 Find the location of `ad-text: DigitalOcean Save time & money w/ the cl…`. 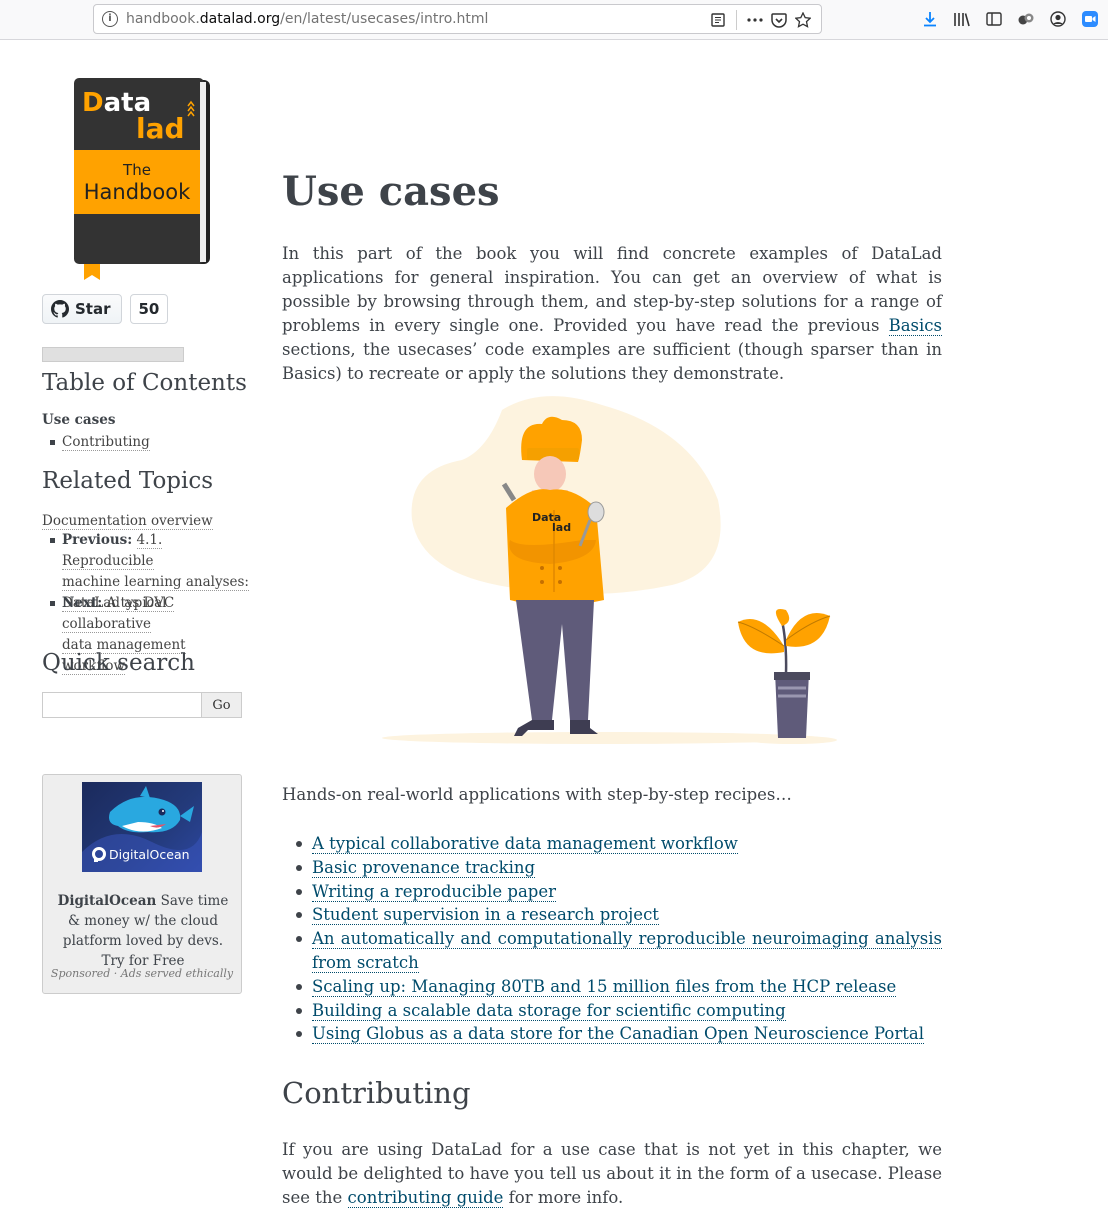

ad-text: DigitalOcean Save time & money w/ the cl… is located at coordinates (143, 931).